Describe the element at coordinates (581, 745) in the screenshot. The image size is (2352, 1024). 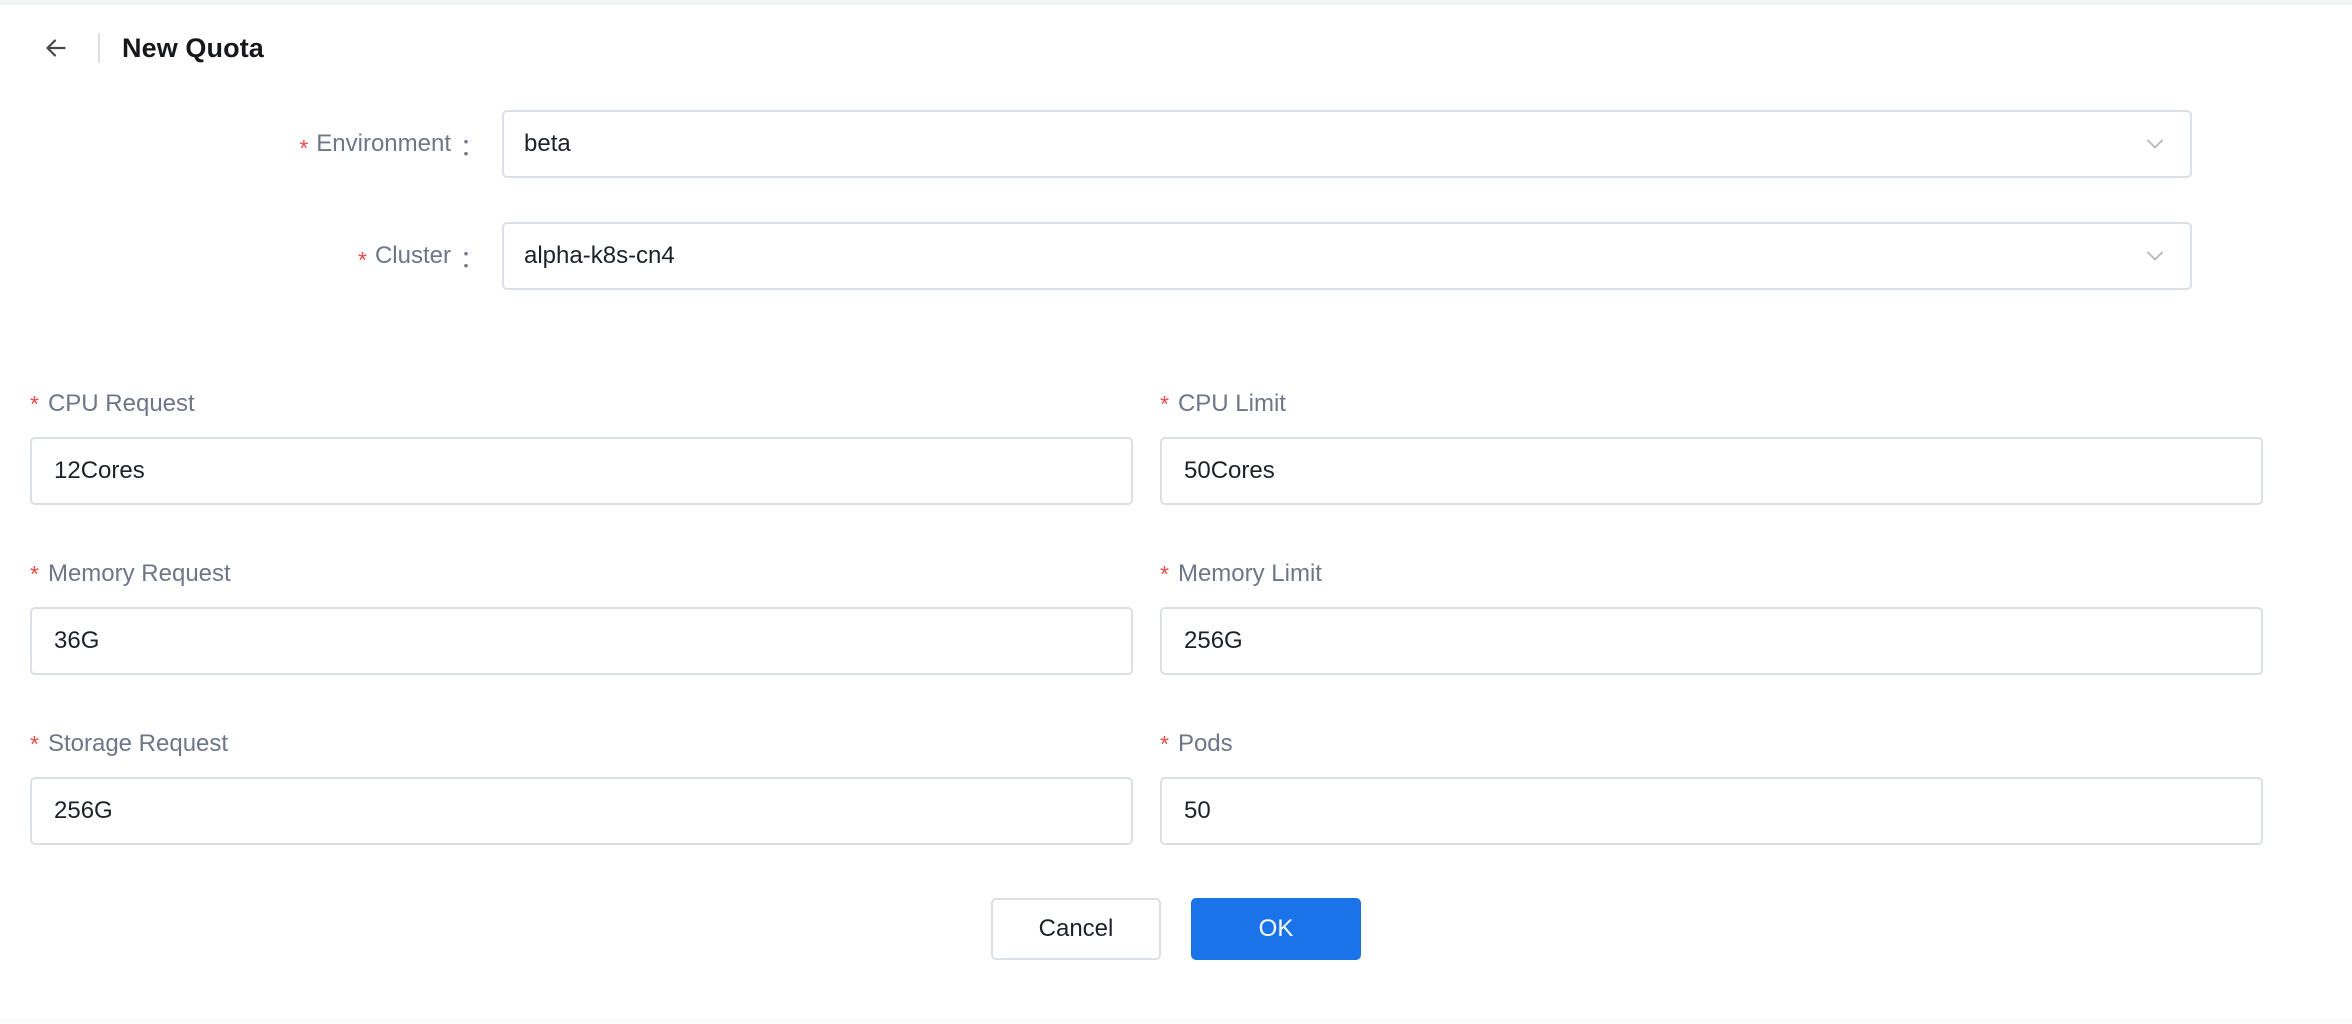
I see `storage-request-label: * Storage Request` at that location.